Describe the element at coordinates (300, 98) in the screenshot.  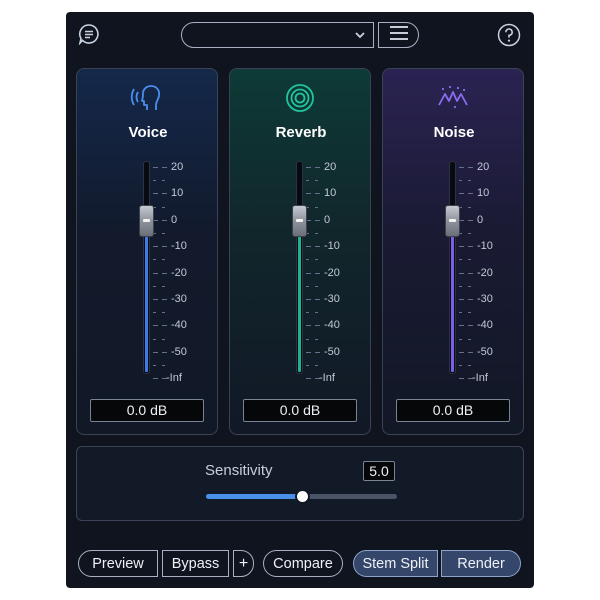
I see `reverb-rings-icon` at that location.